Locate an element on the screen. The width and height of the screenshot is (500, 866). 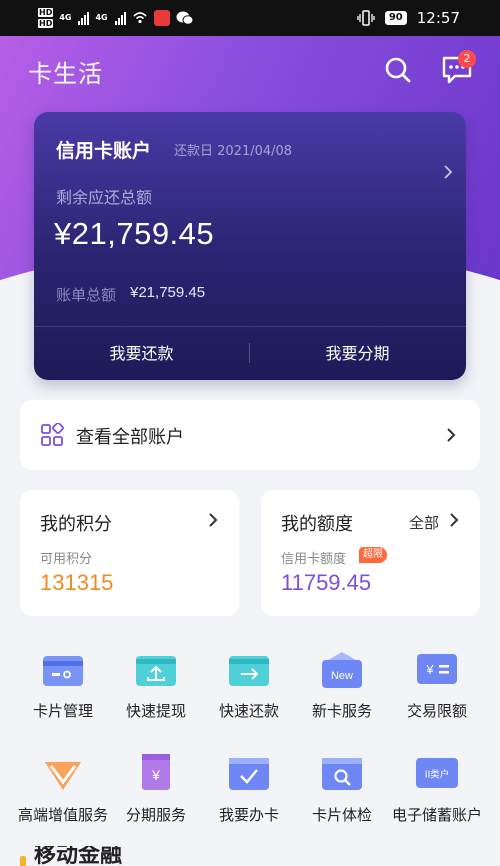
service-label: 新卡服务 is located at coordinates (341, 711).